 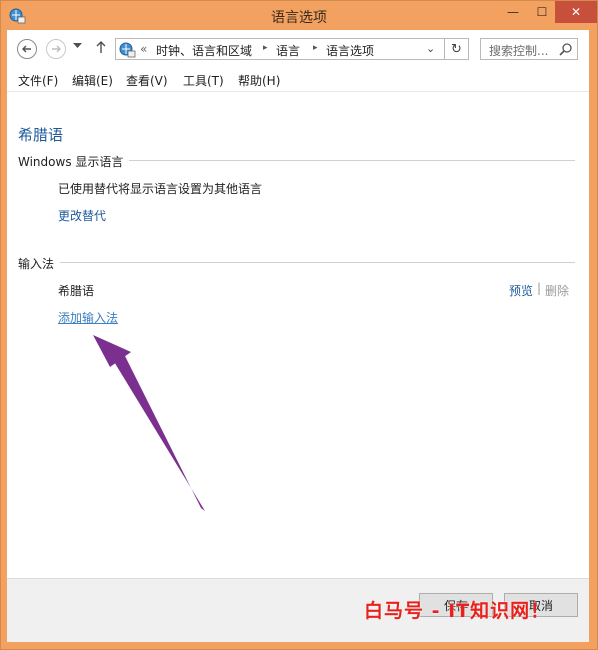 What do you see at coordinates (576, 12) in the screenshot?
I see `close-button: ✕` at bounding box center [576, 12].